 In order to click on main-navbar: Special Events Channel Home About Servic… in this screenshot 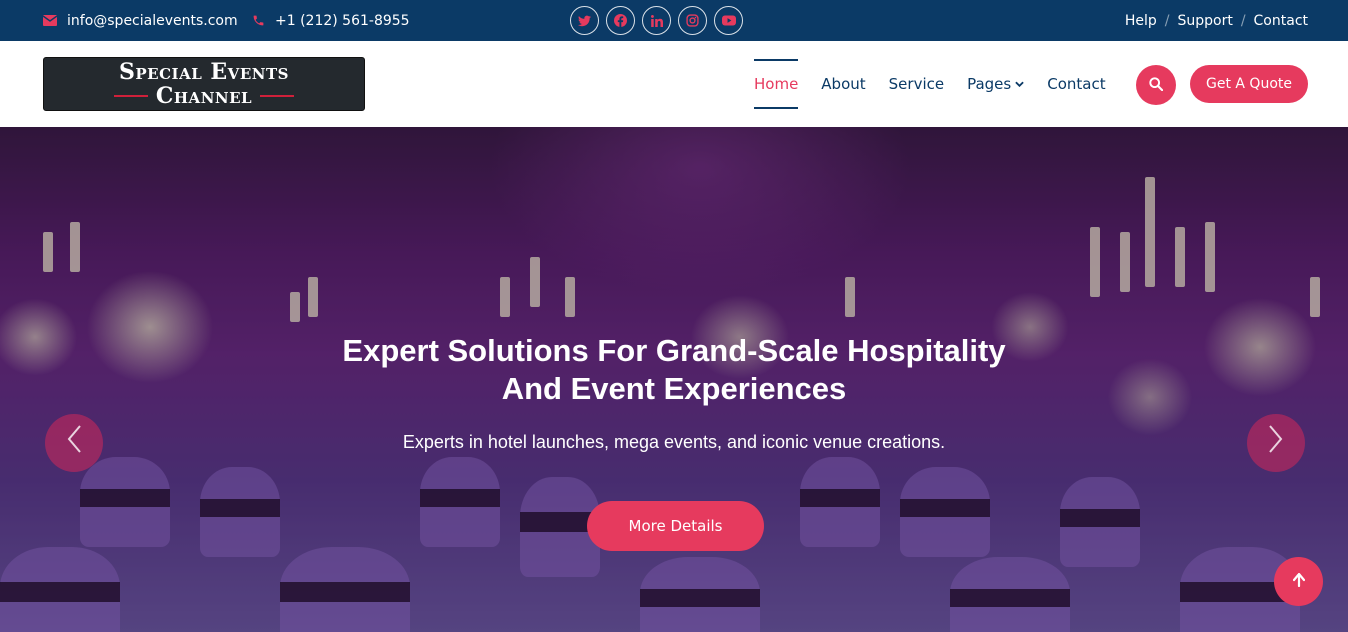, I will do `click(674, 84)`.